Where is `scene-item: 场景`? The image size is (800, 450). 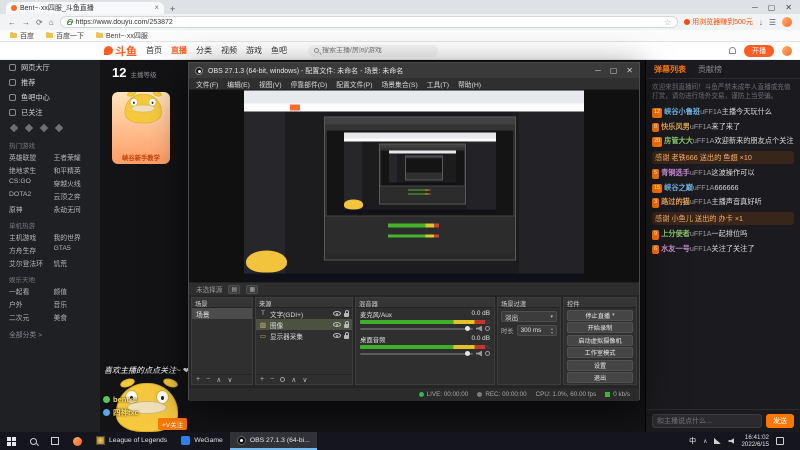 scene-item: 场景 is located at coordinates (222, 313).